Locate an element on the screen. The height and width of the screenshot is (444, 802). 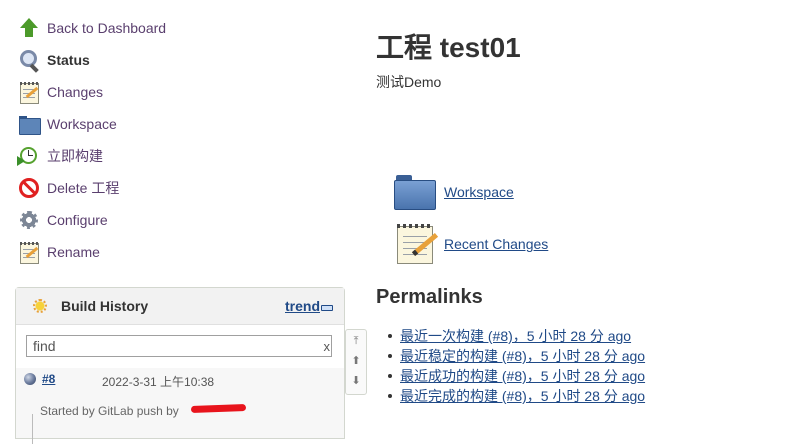
task-back-to-dashboard: Back to Dashboard is located at coordinates (91, 28).